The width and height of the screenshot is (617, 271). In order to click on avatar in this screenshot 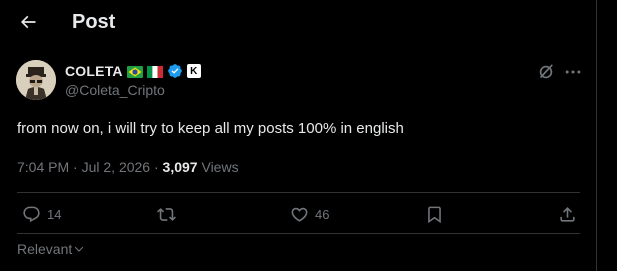, I will do `click(36, 80)`.